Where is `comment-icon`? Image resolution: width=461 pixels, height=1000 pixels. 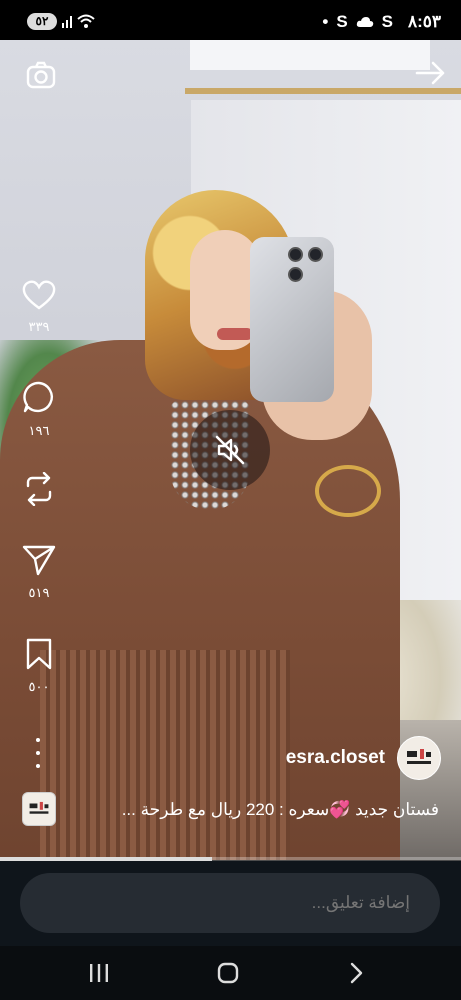 comment-icon is located at coordinates (38, 397).